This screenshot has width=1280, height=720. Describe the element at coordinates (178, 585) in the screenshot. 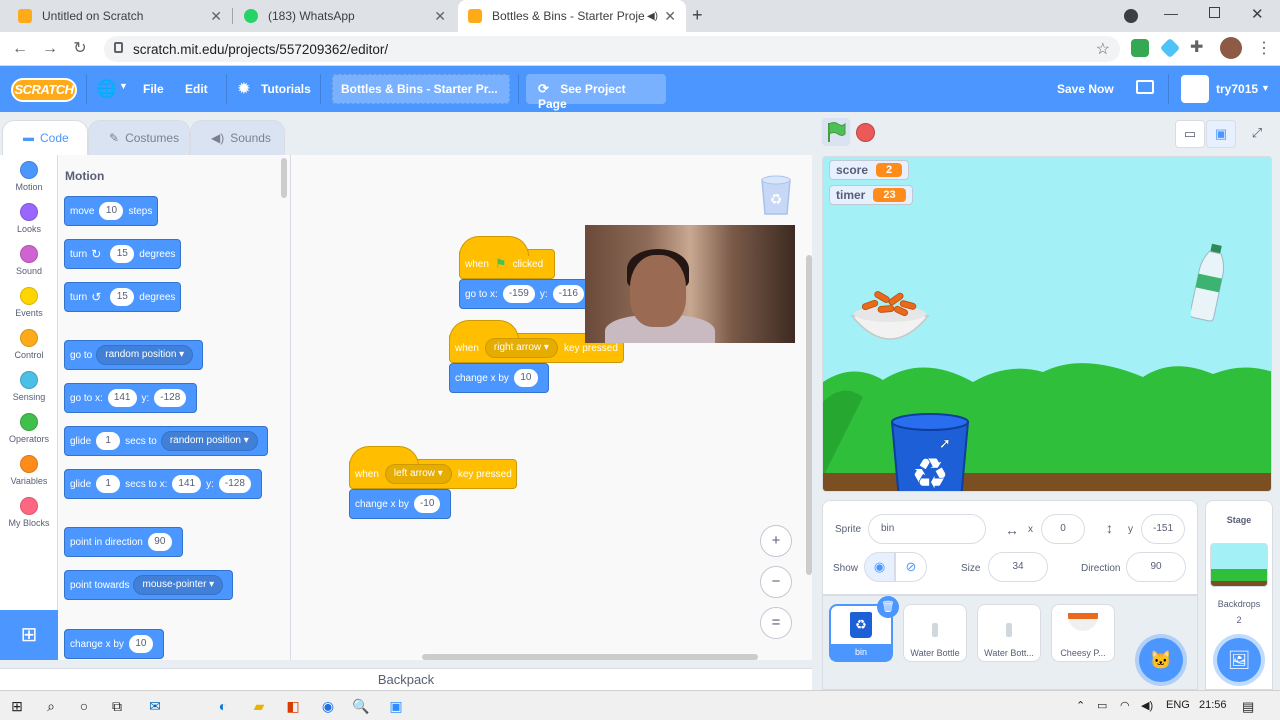

I see `target-dropdown: mouse-pointer ▾` at that location.